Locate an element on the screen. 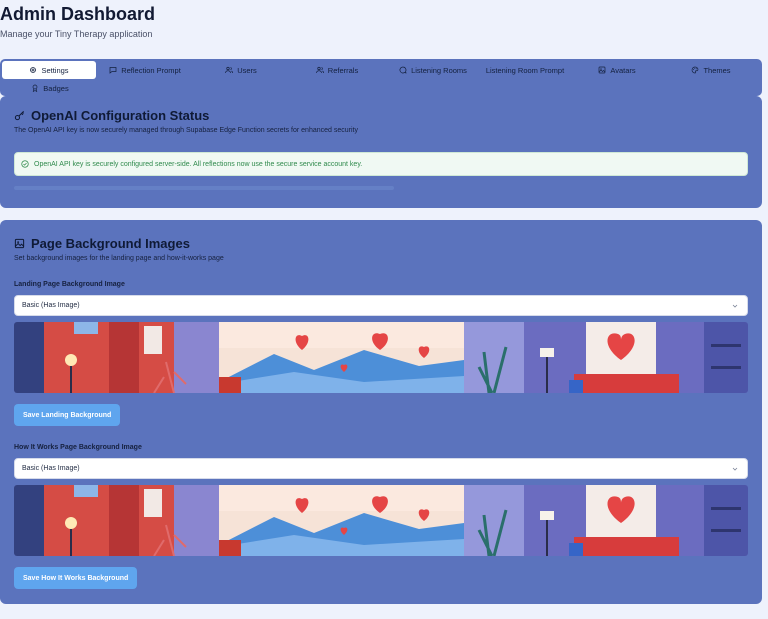  tab-label: Reflection Prompt is located at coordinates (151, 70).